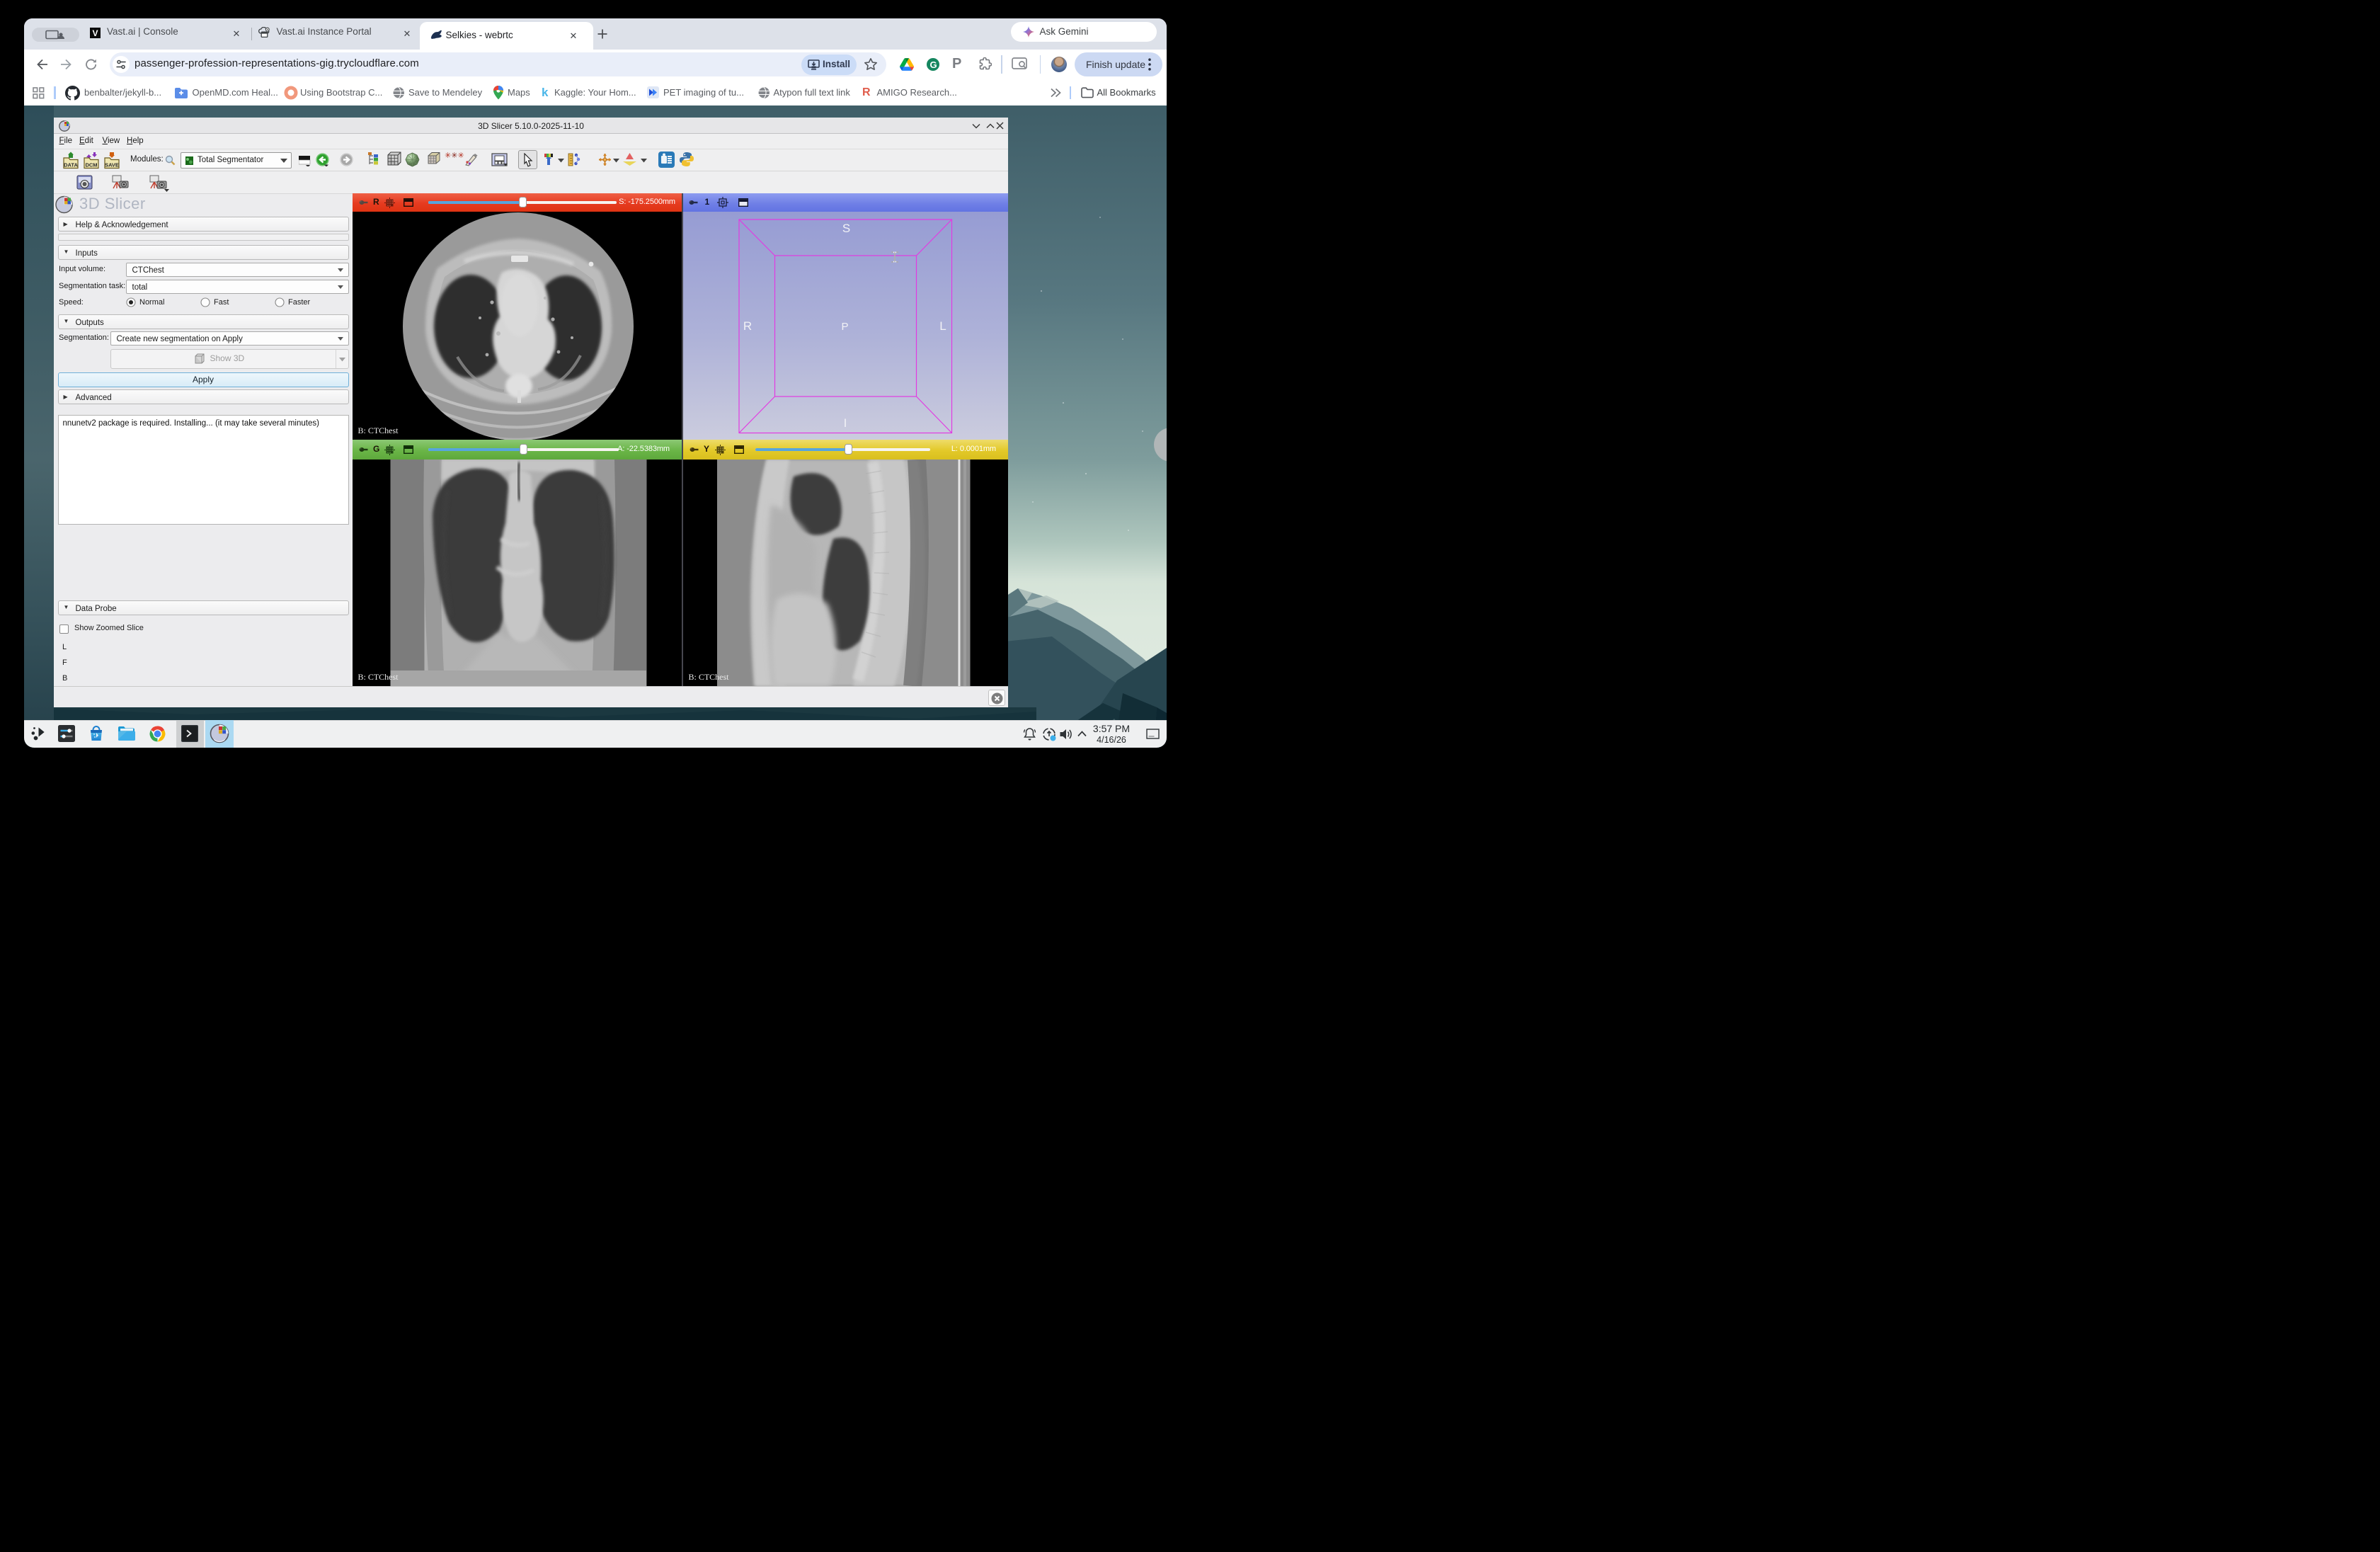  I want to click on svg-text: S, so click(845, 229).